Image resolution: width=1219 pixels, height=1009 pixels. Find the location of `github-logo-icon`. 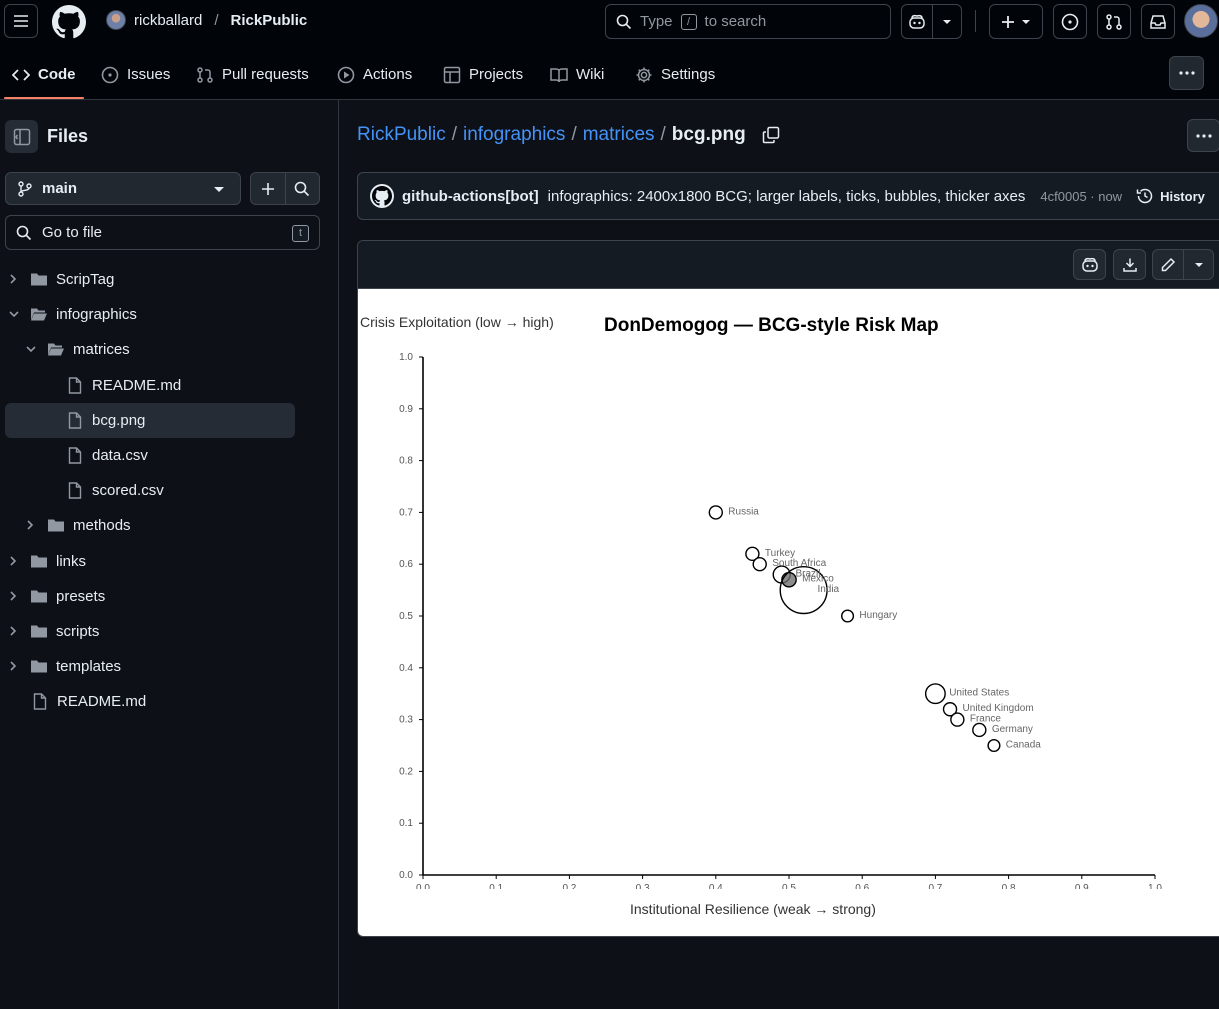

github-logo-icon is located at coordinates (69, 22).